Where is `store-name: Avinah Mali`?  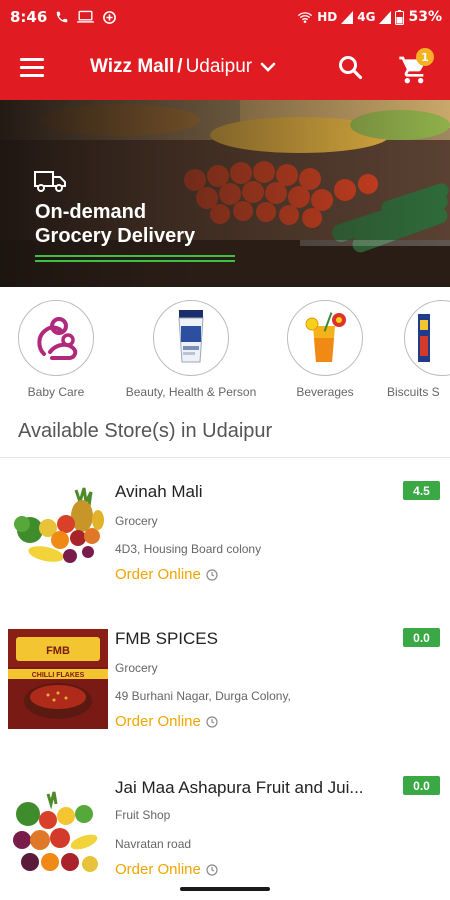 store-name: Avinah Mali is located at coordinates (159, 491).